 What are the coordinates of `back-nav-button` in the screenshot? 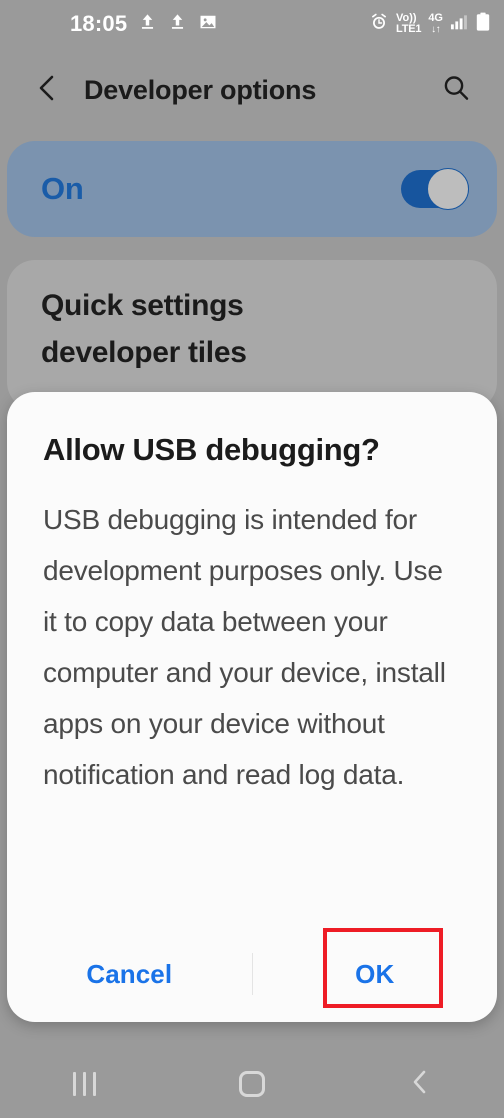 It's located at (420, 1084).